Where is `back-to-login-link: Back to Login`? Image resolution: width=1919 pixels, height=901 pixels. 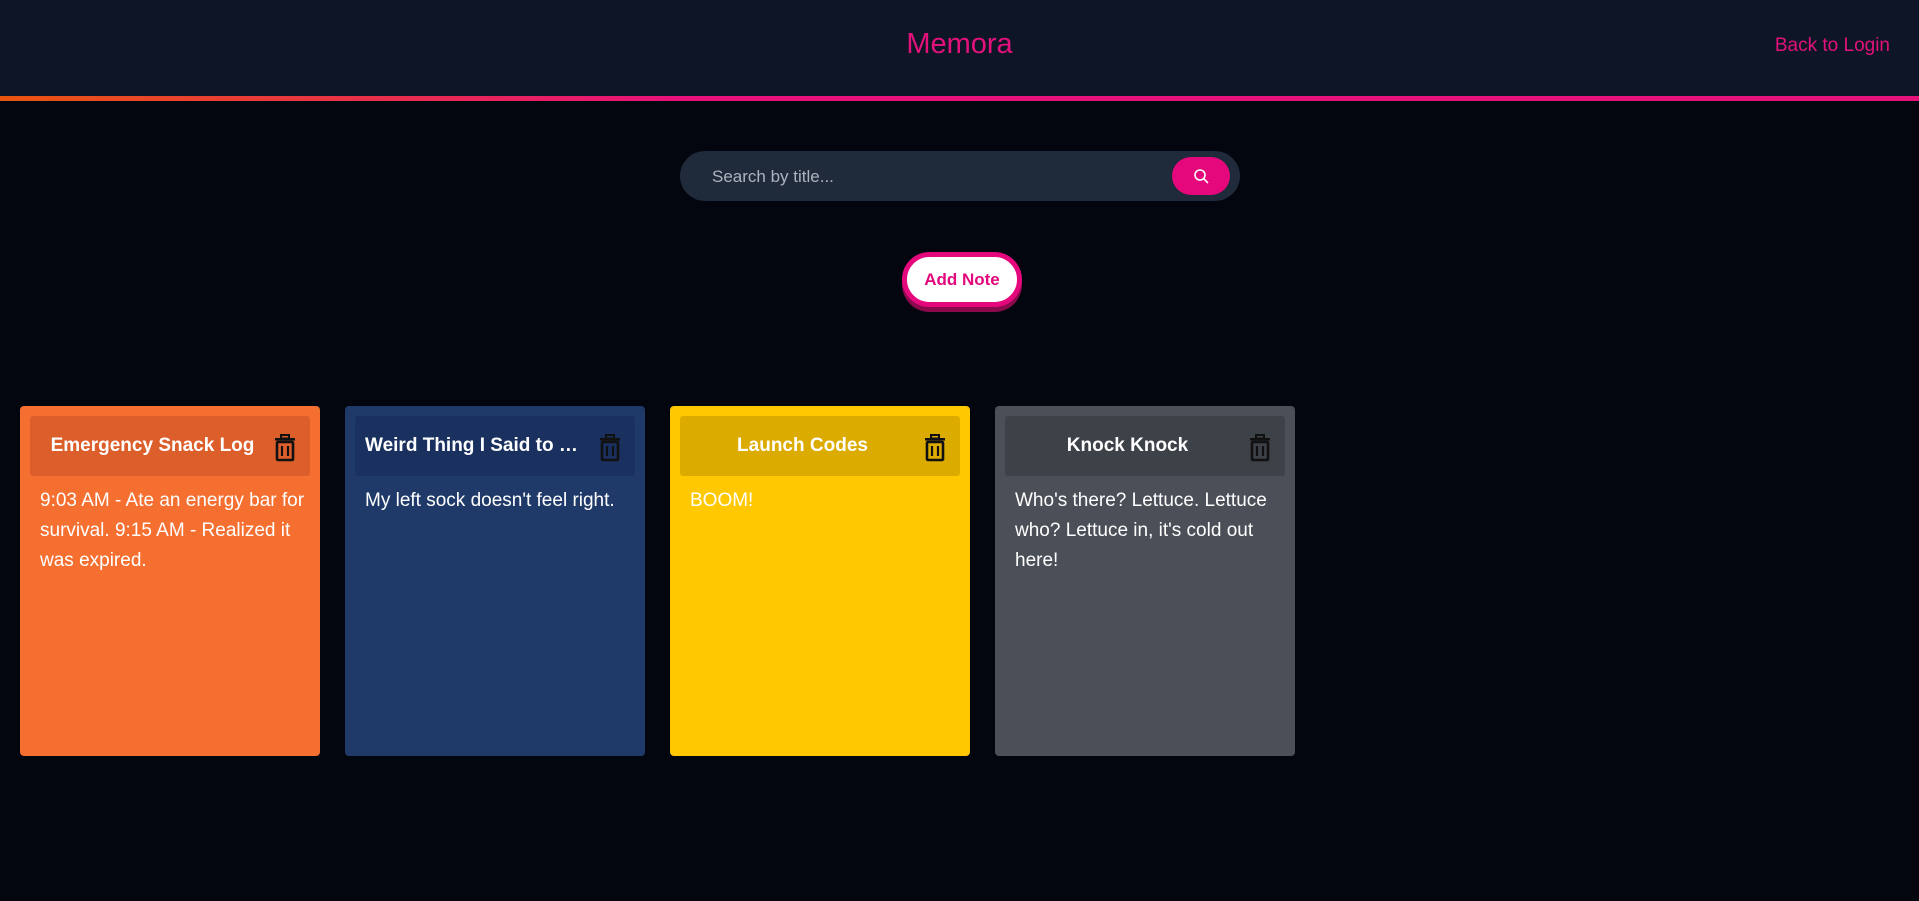
back-to-login-link: Back to Login is located at coordinates (1832, 46).